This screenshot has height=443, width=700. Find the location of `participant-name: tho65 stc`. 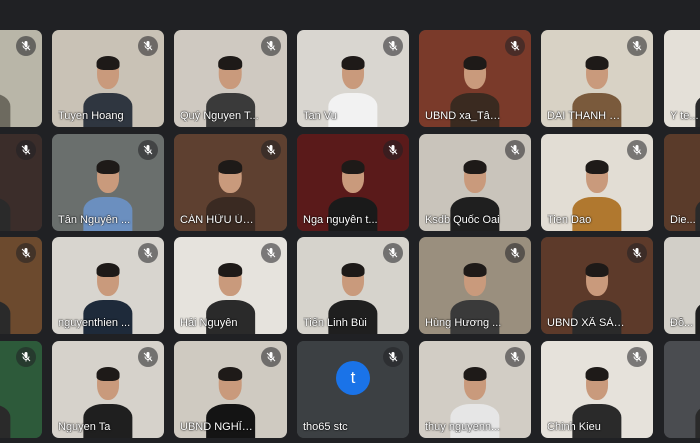

participant-name: tho65 stc is located at coordinates (325, 427).